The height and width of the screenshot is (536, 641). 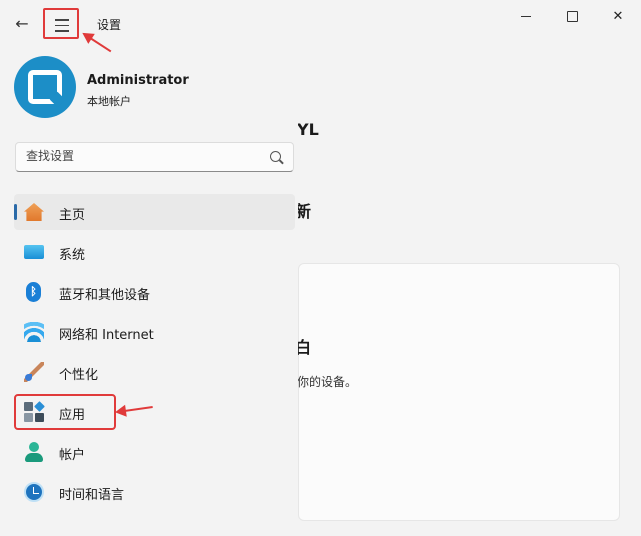 I want to click on arrow-left-icon: ←, so click(x=22, y=23).